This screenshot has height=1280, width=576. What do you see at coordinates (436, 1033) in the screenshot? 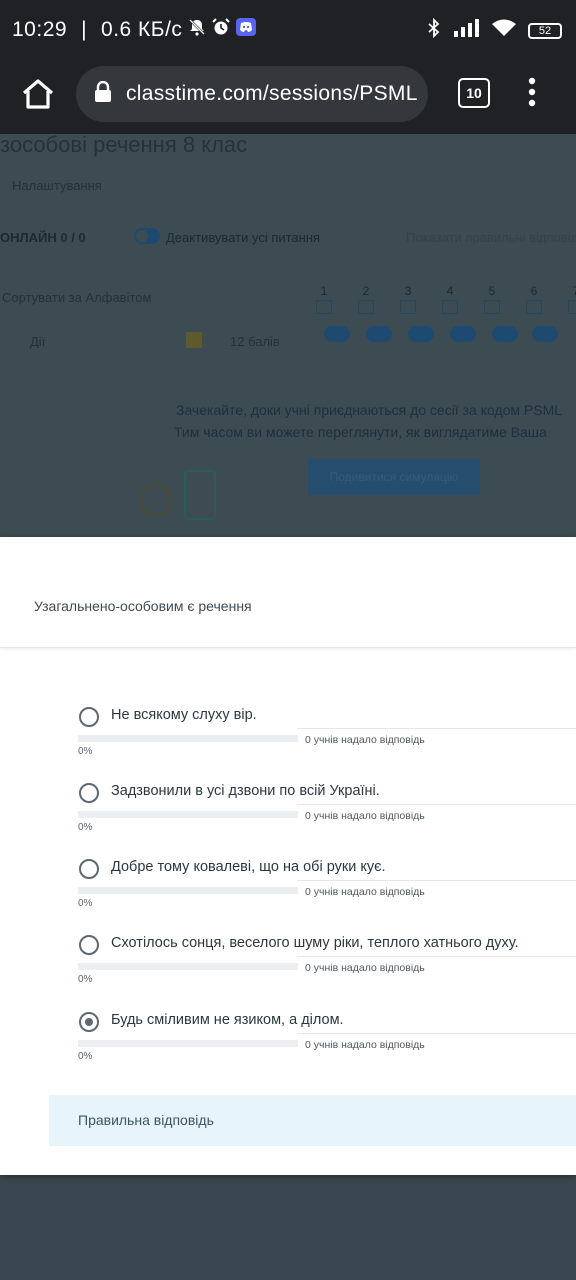
I see `divider` at bounding box center [436, 1033].